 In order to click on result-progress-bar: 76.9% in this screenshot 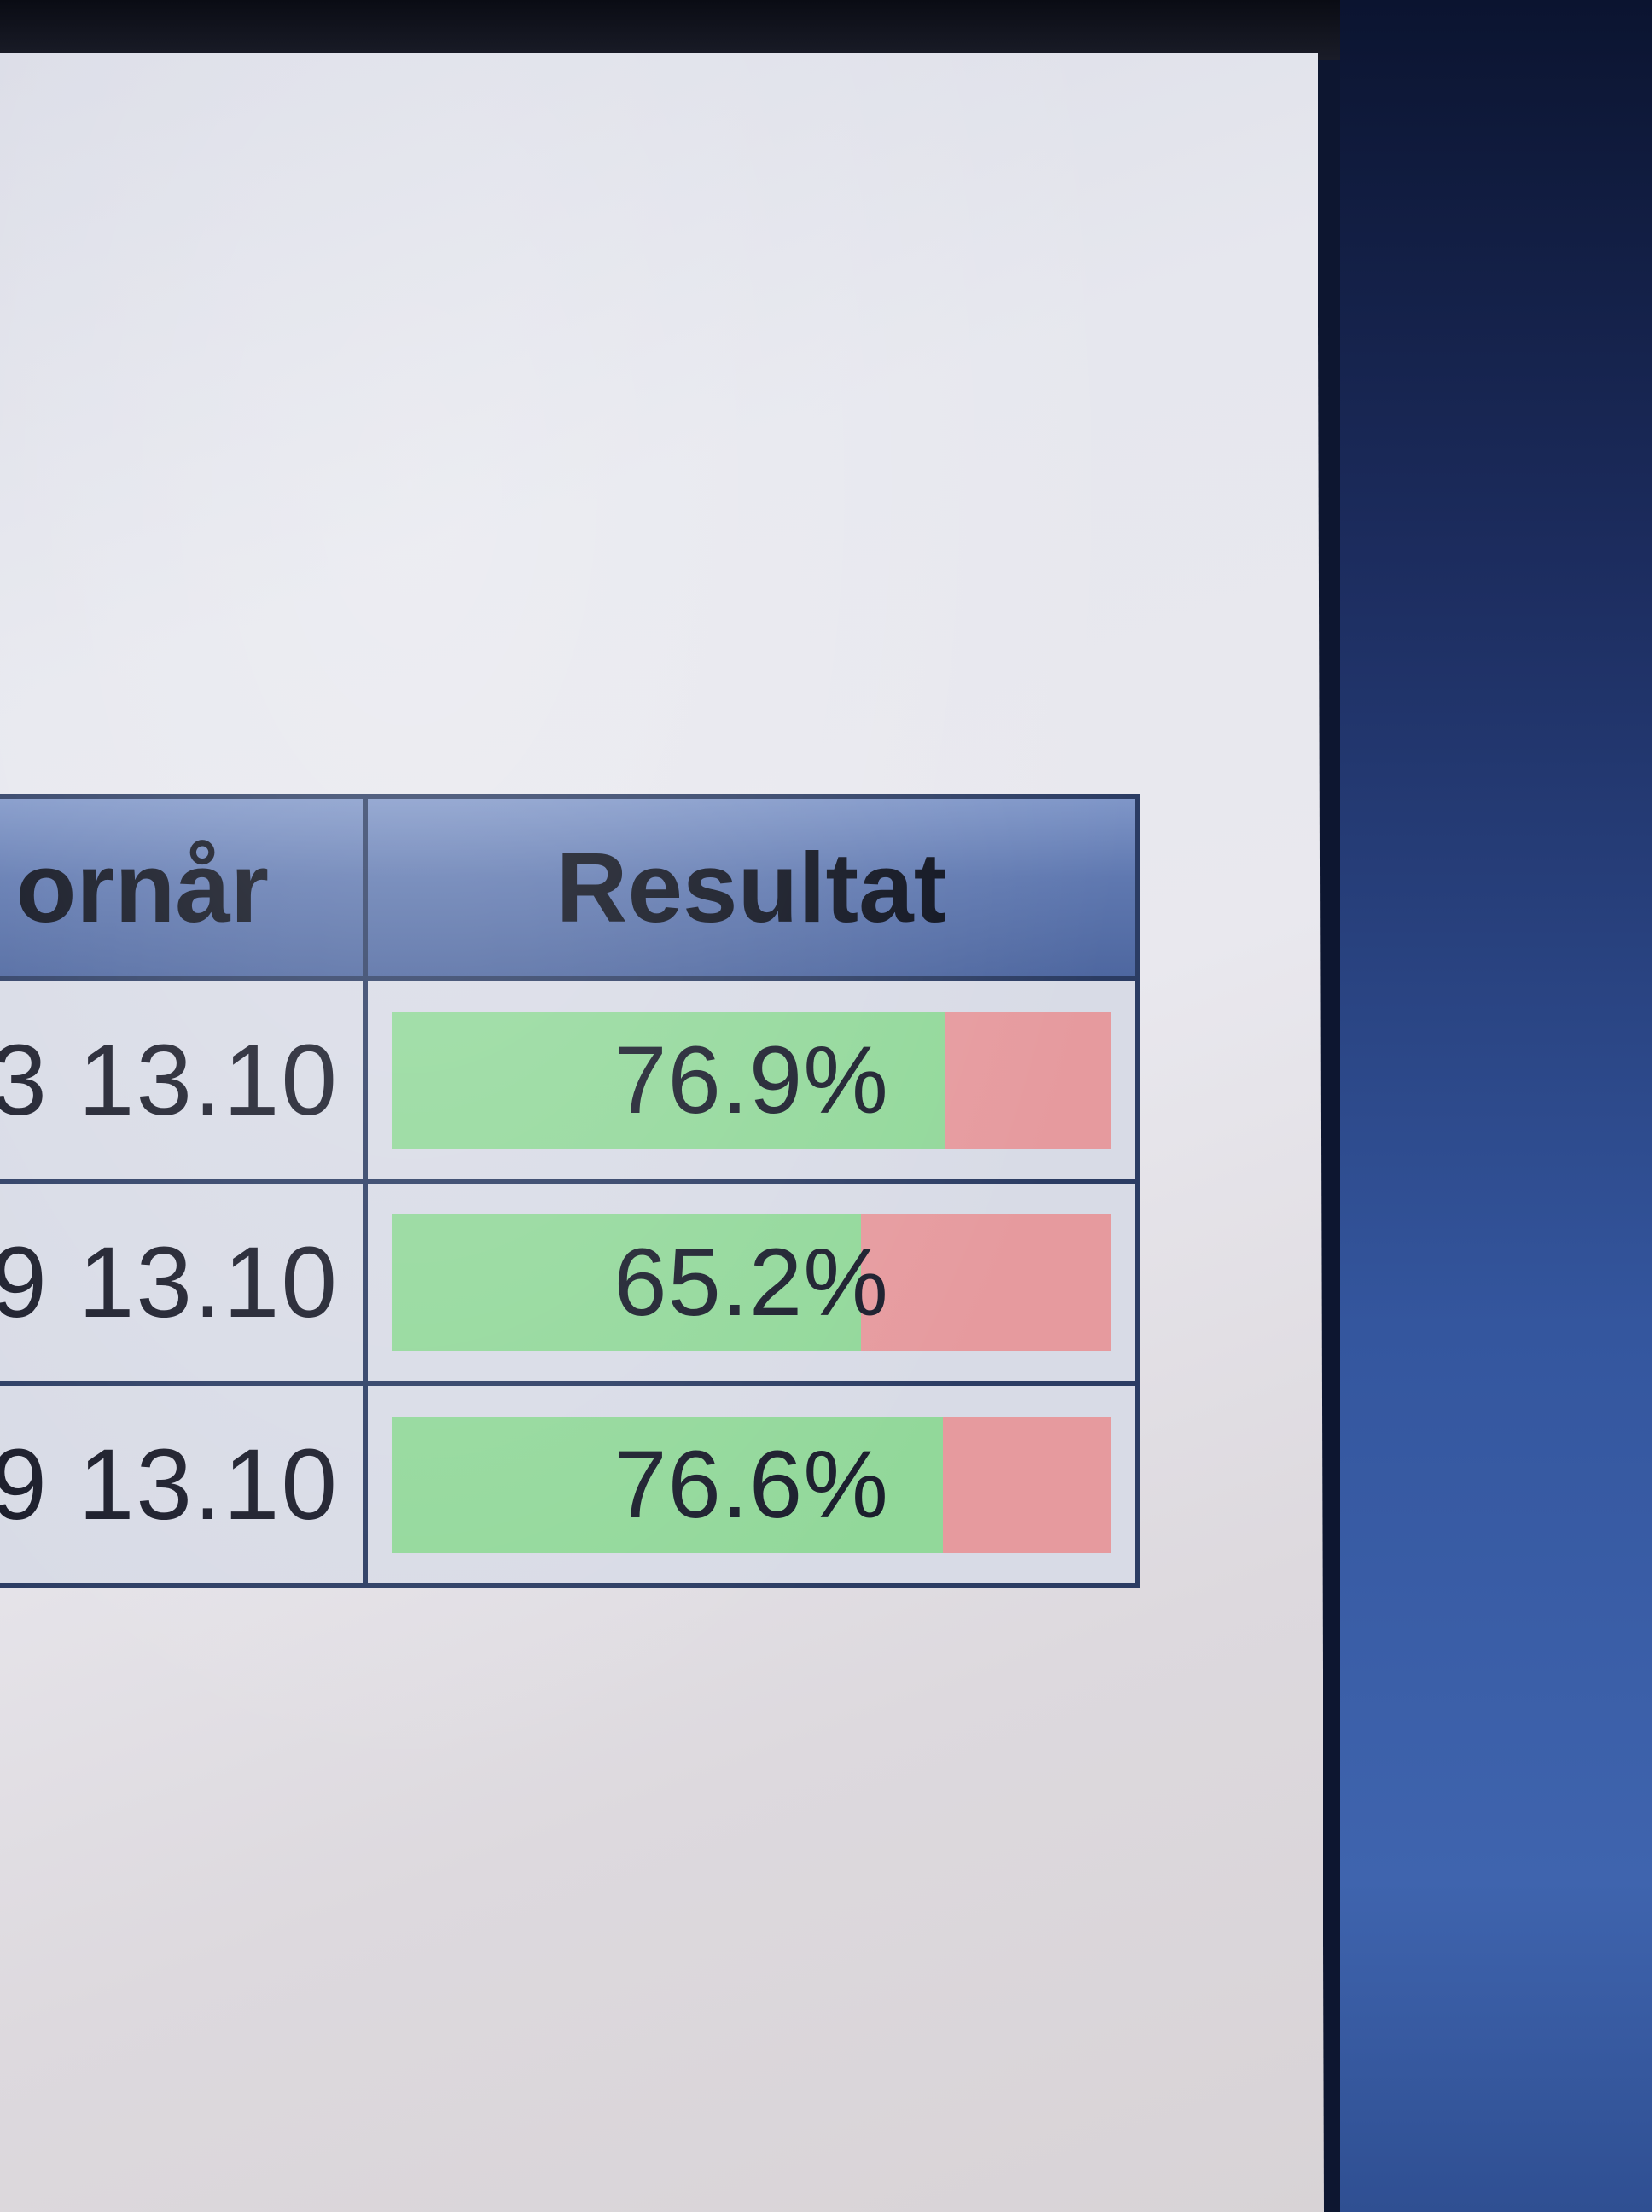, I will do `click(751, 1080)`.